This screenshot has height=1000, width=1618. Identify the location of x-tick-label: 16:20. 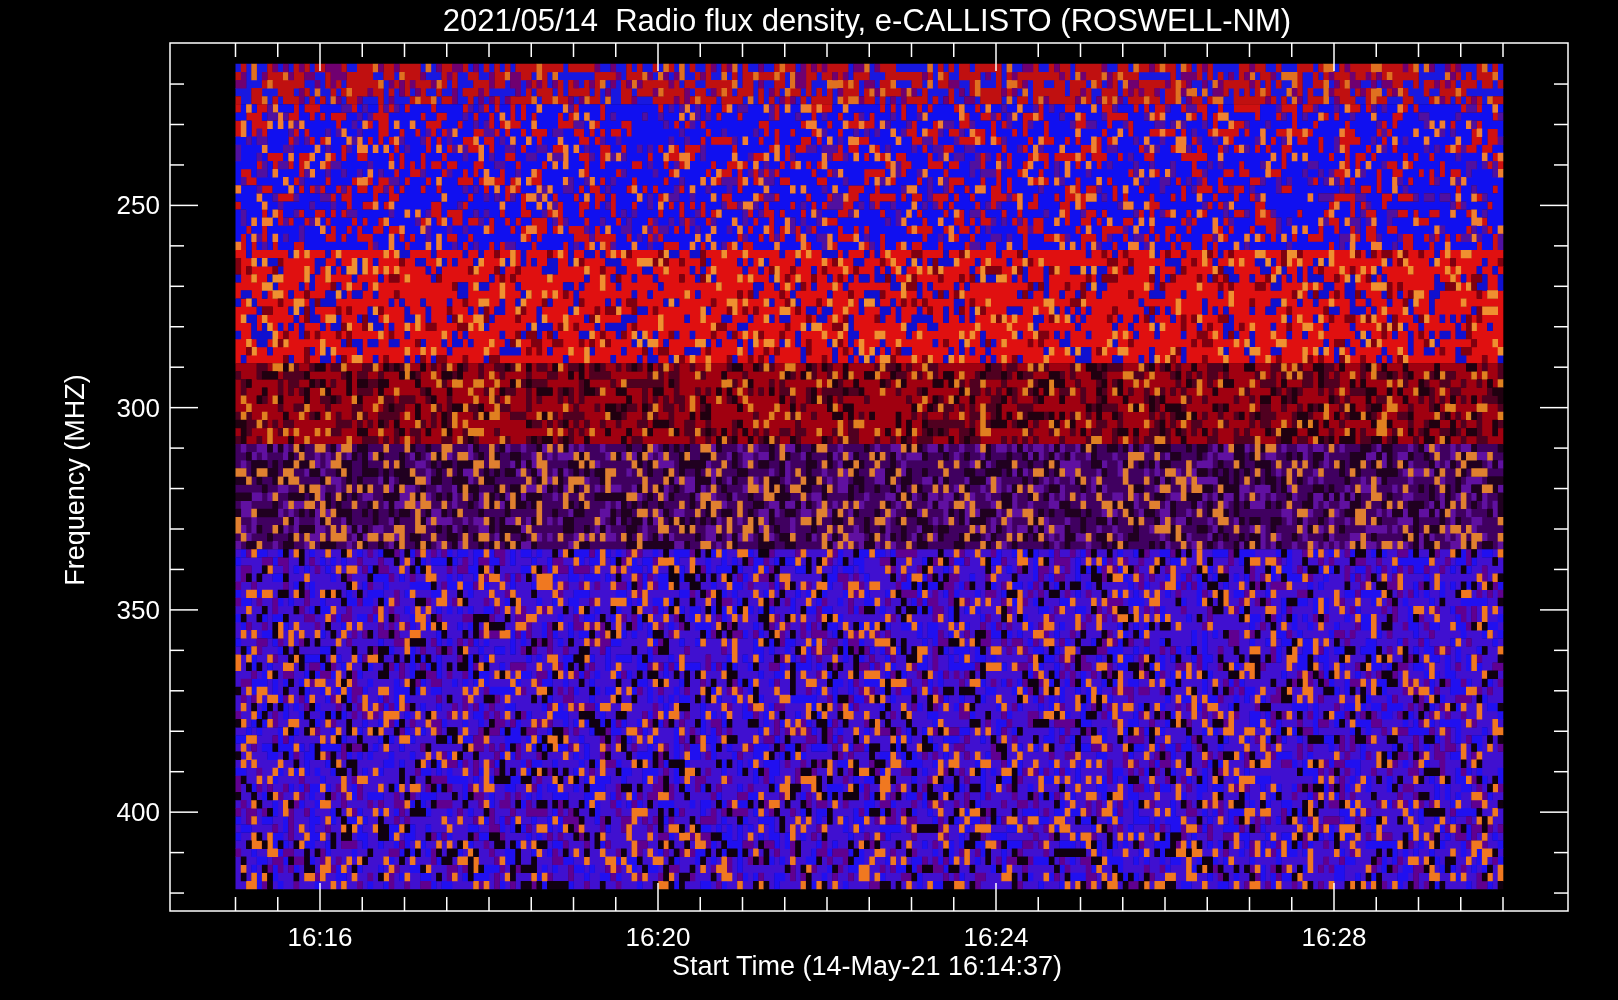
(658, 937).